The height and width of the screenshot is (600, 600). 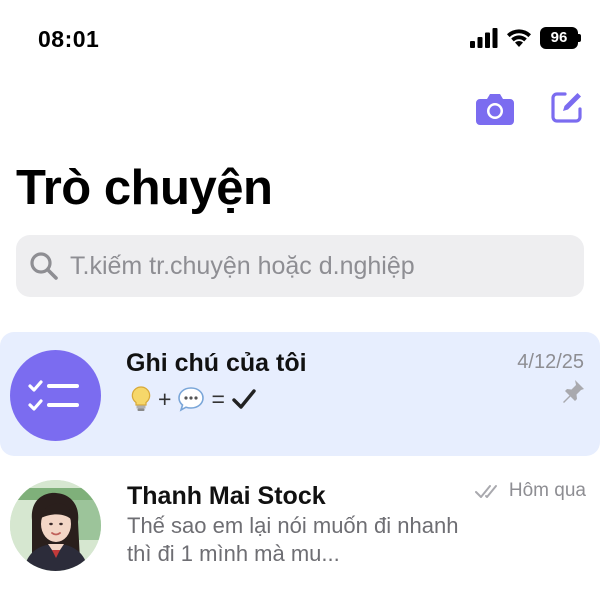 What do you see at coordinates (320, 266) in the screenshot?
I see `search-input` at bounding box center [320, 266].